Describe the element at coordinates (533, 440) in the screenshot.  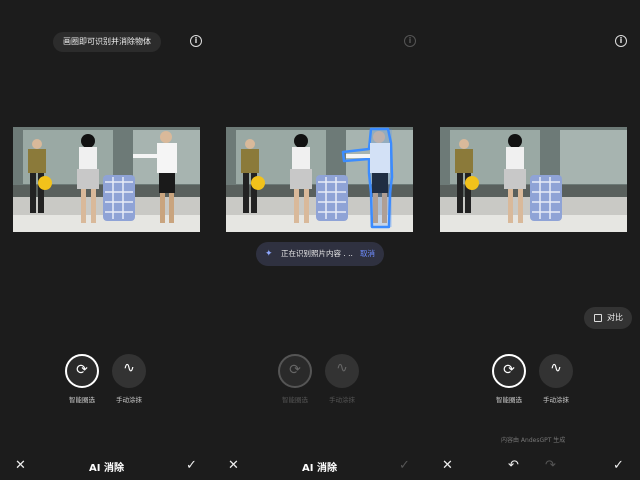
I see `ai-generated-note: 内容由 AndesGPT 生成` at that location.